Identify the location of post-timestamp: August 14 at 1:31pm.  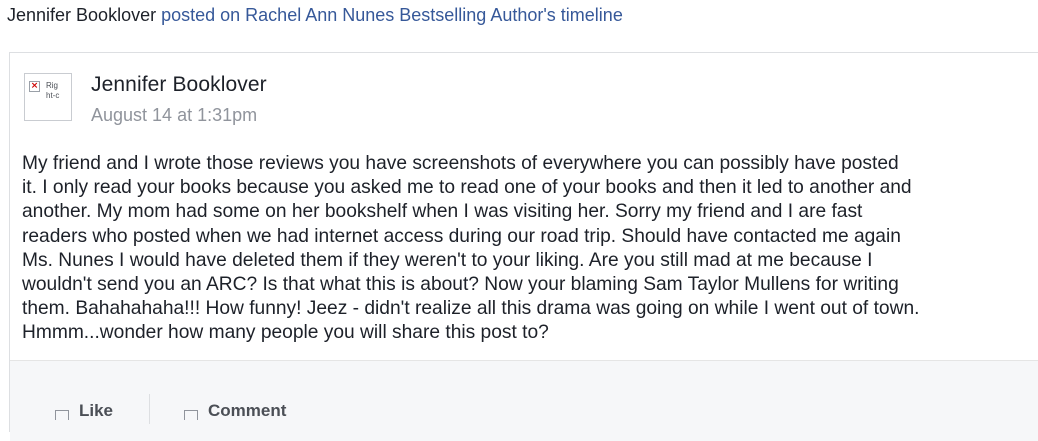
(174, 115).